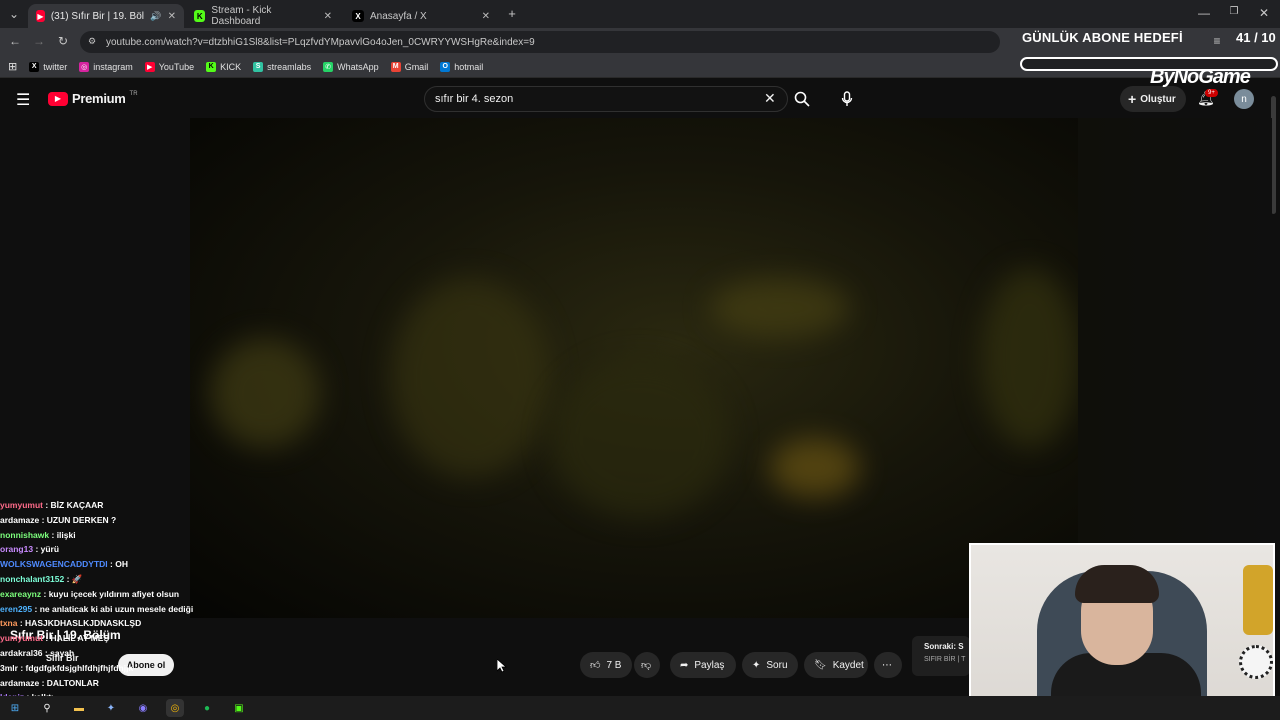 Image resolution: width=1280 pixels, height=720 pixels. I want to click on logo-text: Premium, so click(99, 98).